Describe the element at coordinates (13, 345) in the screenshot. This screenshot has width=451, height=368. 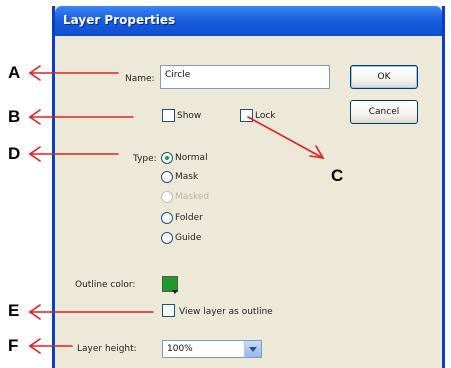
I see `callout-f: F` at that location.